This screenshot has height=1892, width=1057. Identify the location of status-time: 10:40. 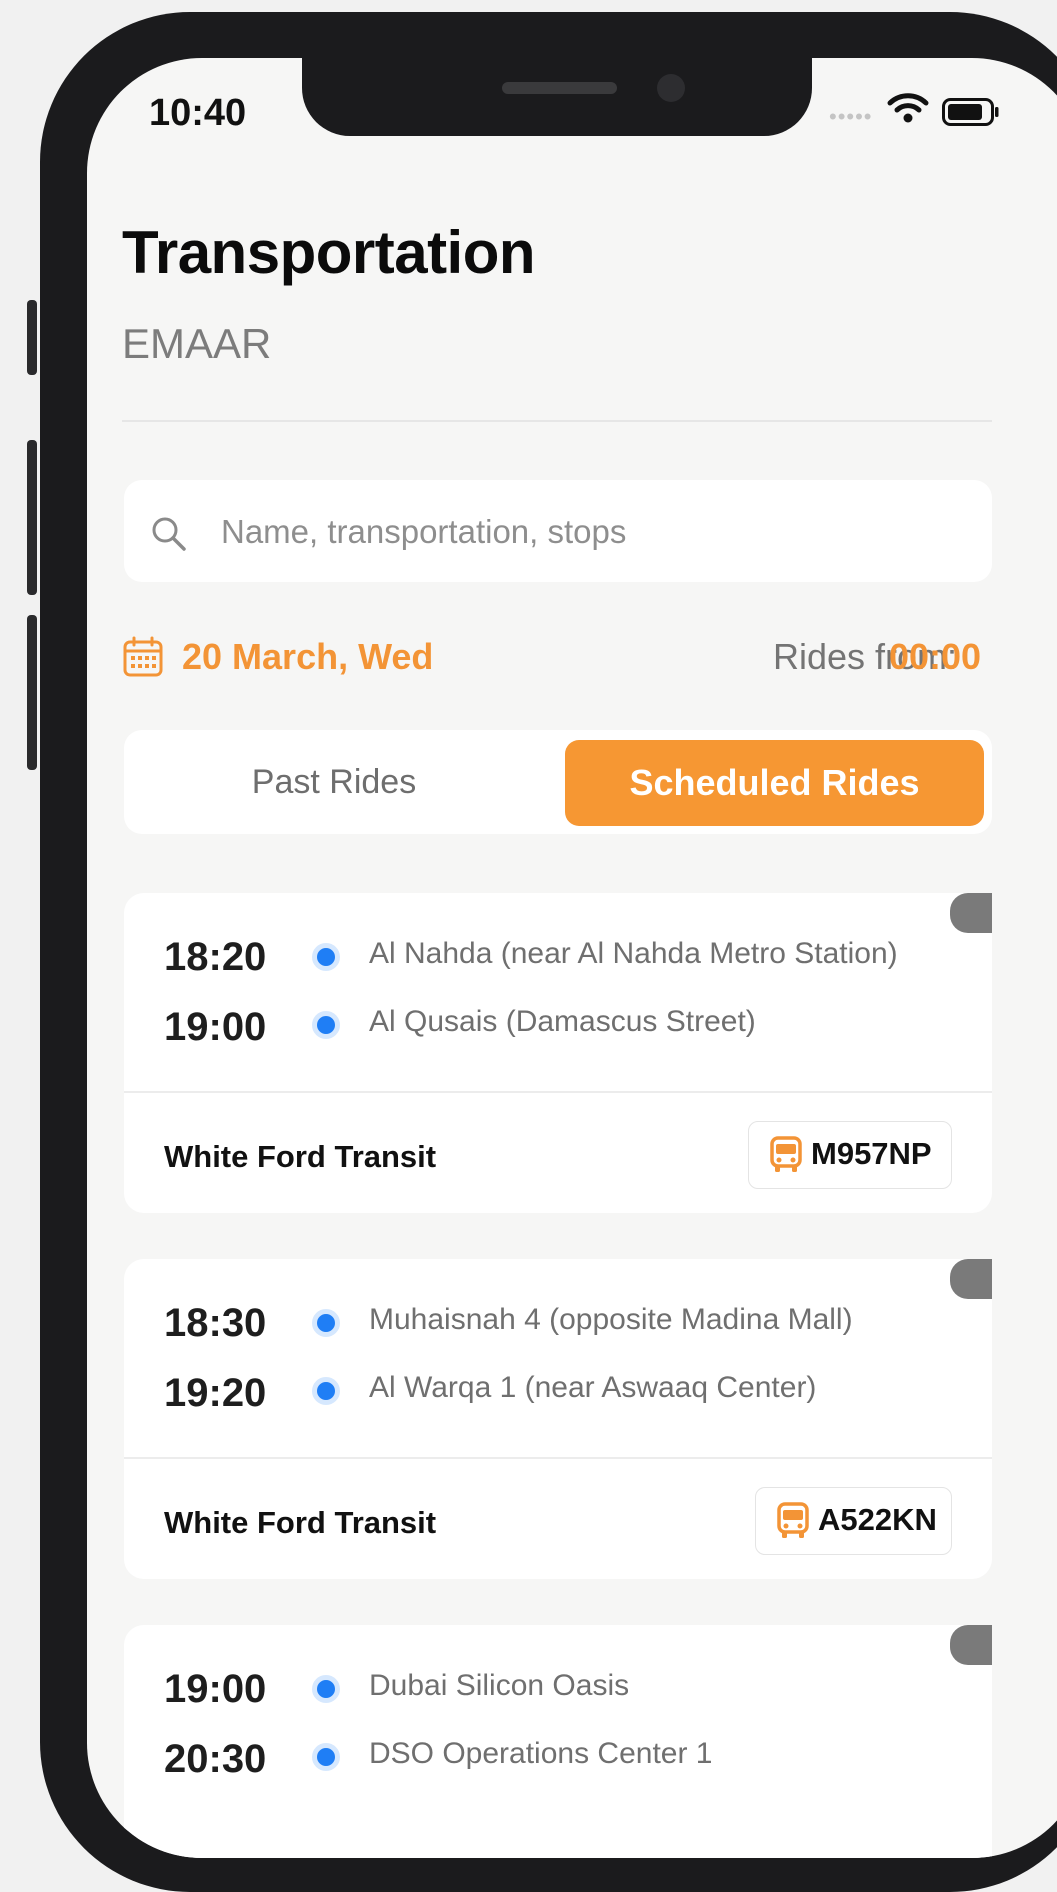
(198, 113).